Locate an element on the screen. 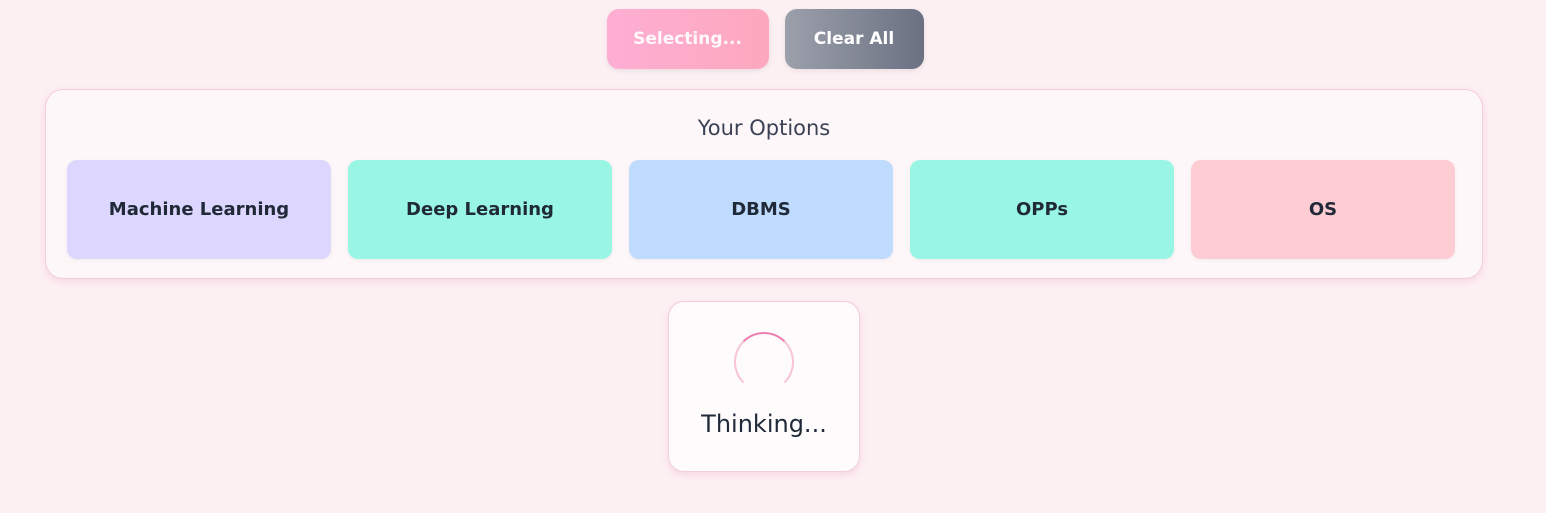  option-card-machine-learning: Machine Learning is located at coordinates (199, 209).